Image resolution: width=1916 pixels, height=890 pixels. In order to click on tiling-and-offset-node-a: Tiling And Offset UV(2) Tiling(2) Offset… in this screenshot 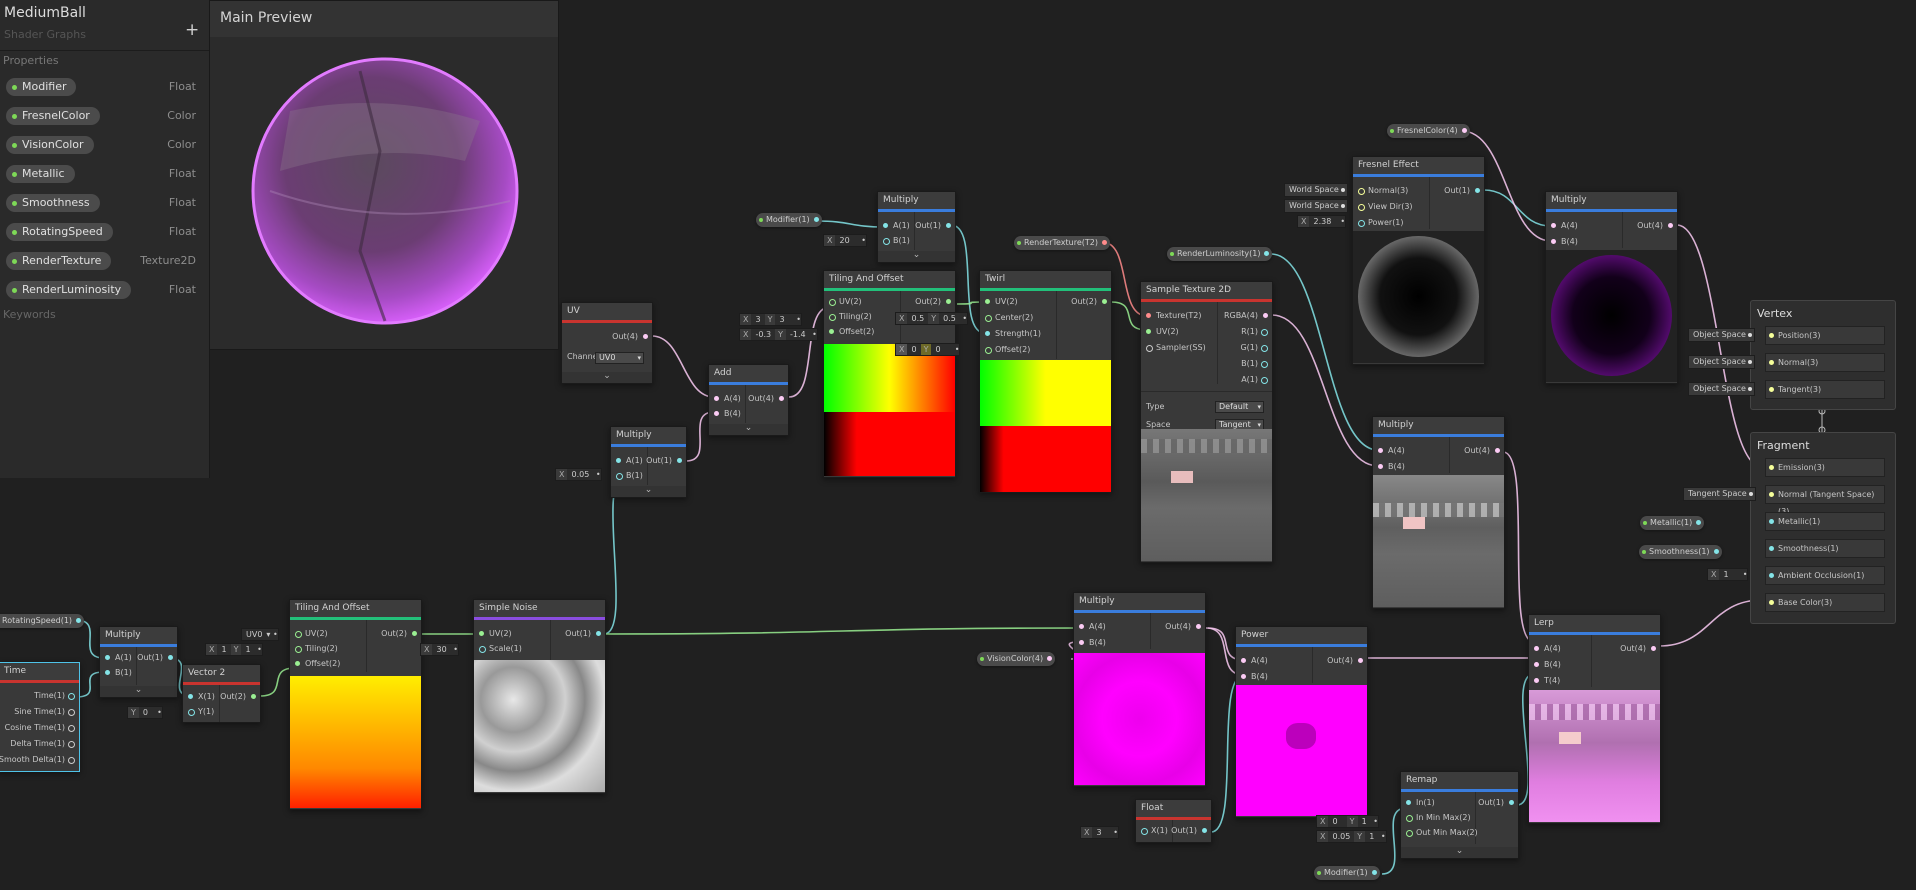, I will do `click(355, 704)`.